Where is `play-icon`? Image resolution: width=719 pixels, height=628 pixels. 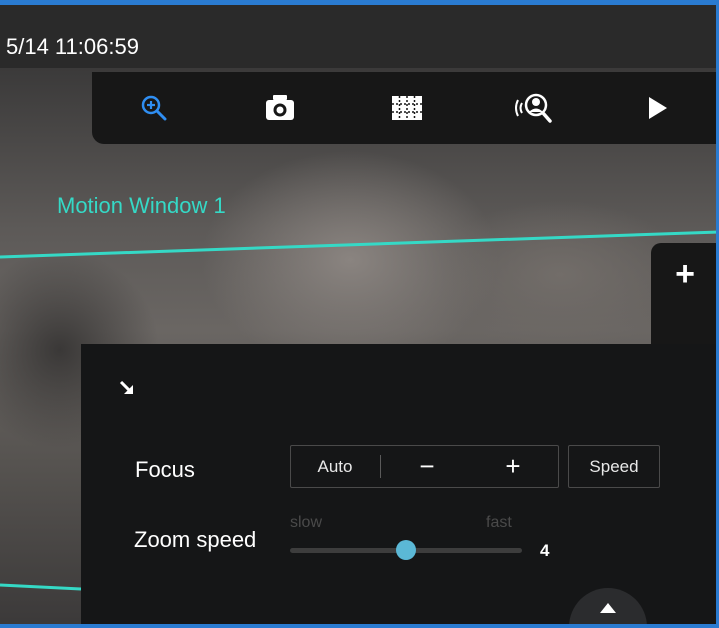
play-icon is located at coordinates (658, 108).